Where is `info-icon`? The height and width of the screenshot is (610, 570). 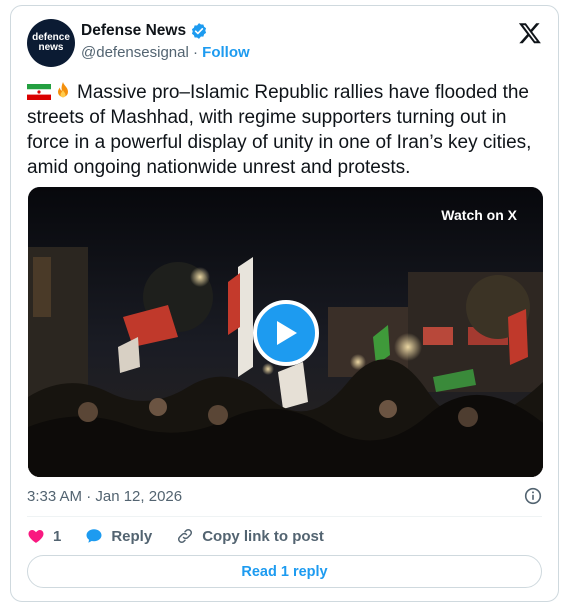
info-icon is located at coordinates (533, 496).